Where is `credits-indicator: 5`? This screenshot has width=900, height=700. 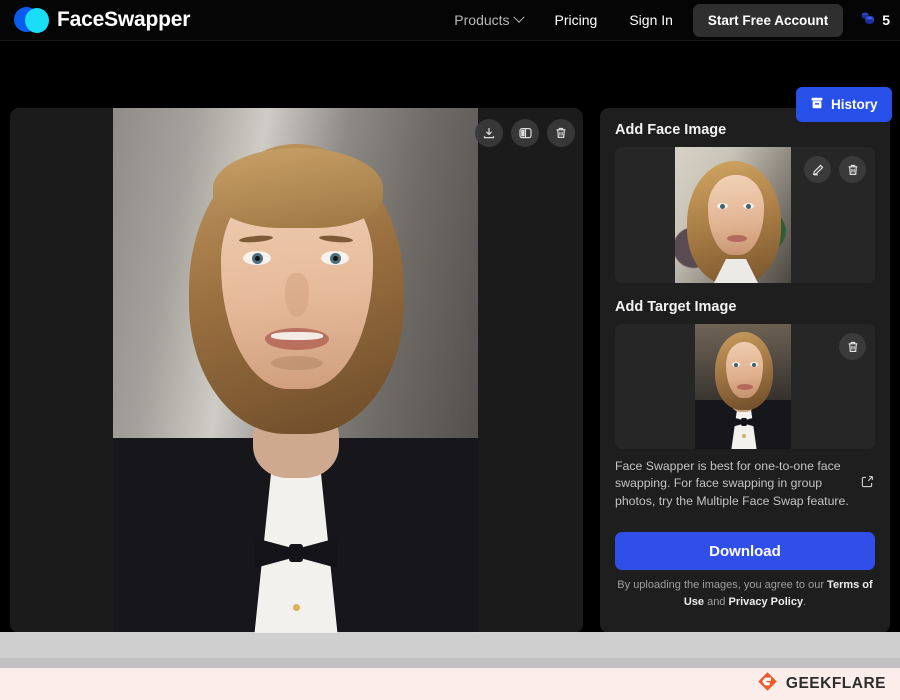 credits-indicator: 5 is located at coordinates (874, 20).